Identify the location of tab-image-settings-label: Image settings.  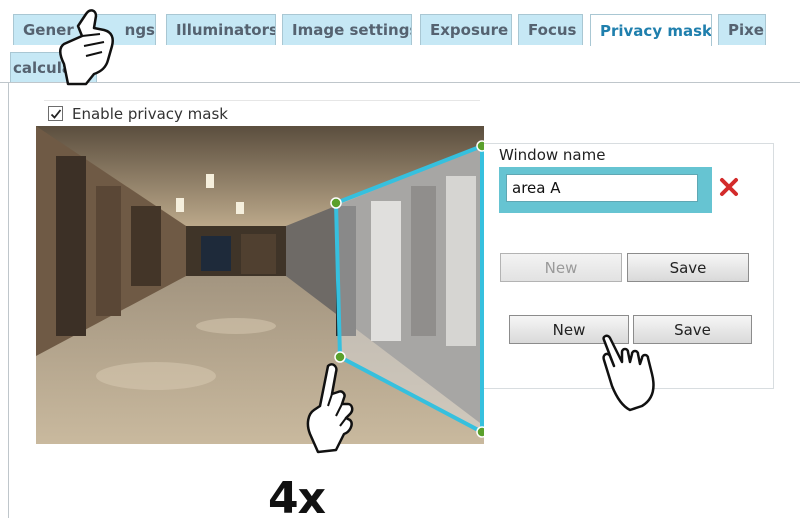
(352, 30).